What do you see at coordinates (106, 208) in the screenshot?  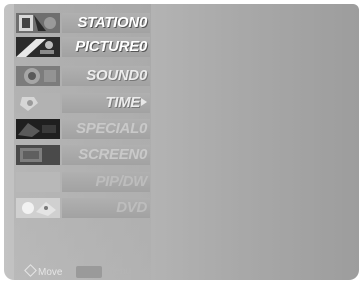 I see `menu-item-bar: DVD` at bounding box center [106, 208].